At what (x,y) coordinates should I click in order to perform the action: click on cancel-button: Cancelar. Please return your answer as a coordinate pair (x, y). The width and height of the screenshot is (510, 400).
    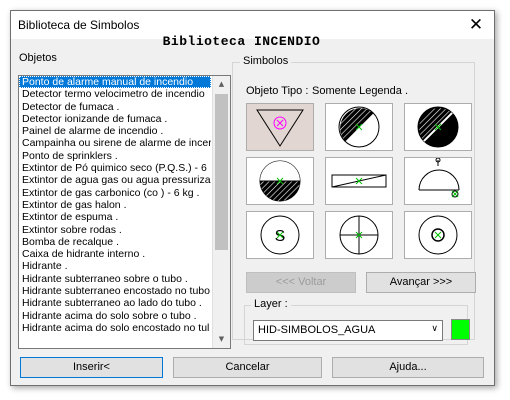
    Looking at the image, I should click on (247, 367).